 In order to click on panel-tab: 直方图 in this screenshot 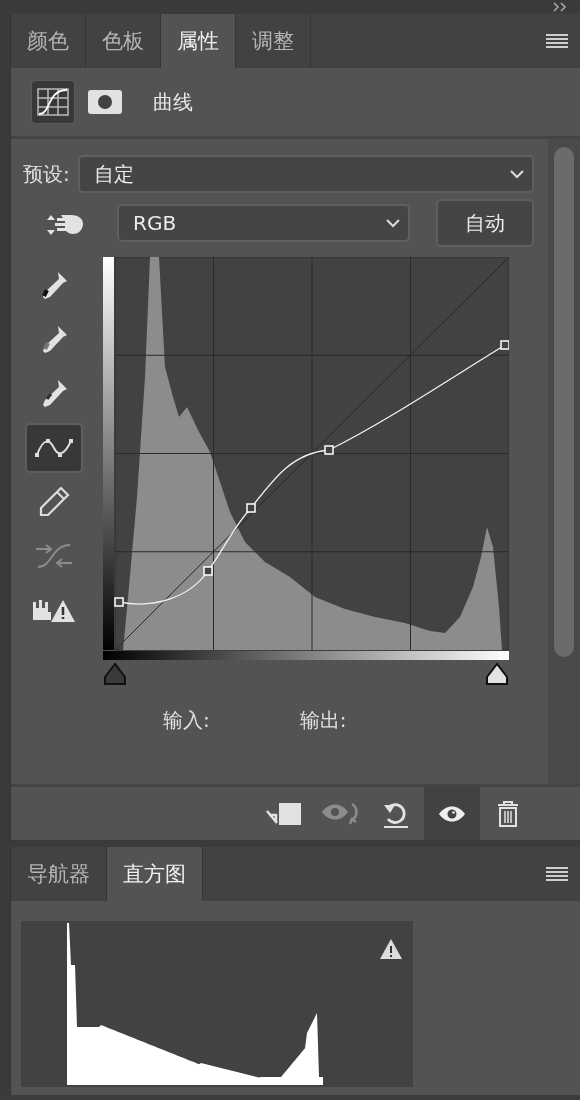, I will do `click(155, 874)`.